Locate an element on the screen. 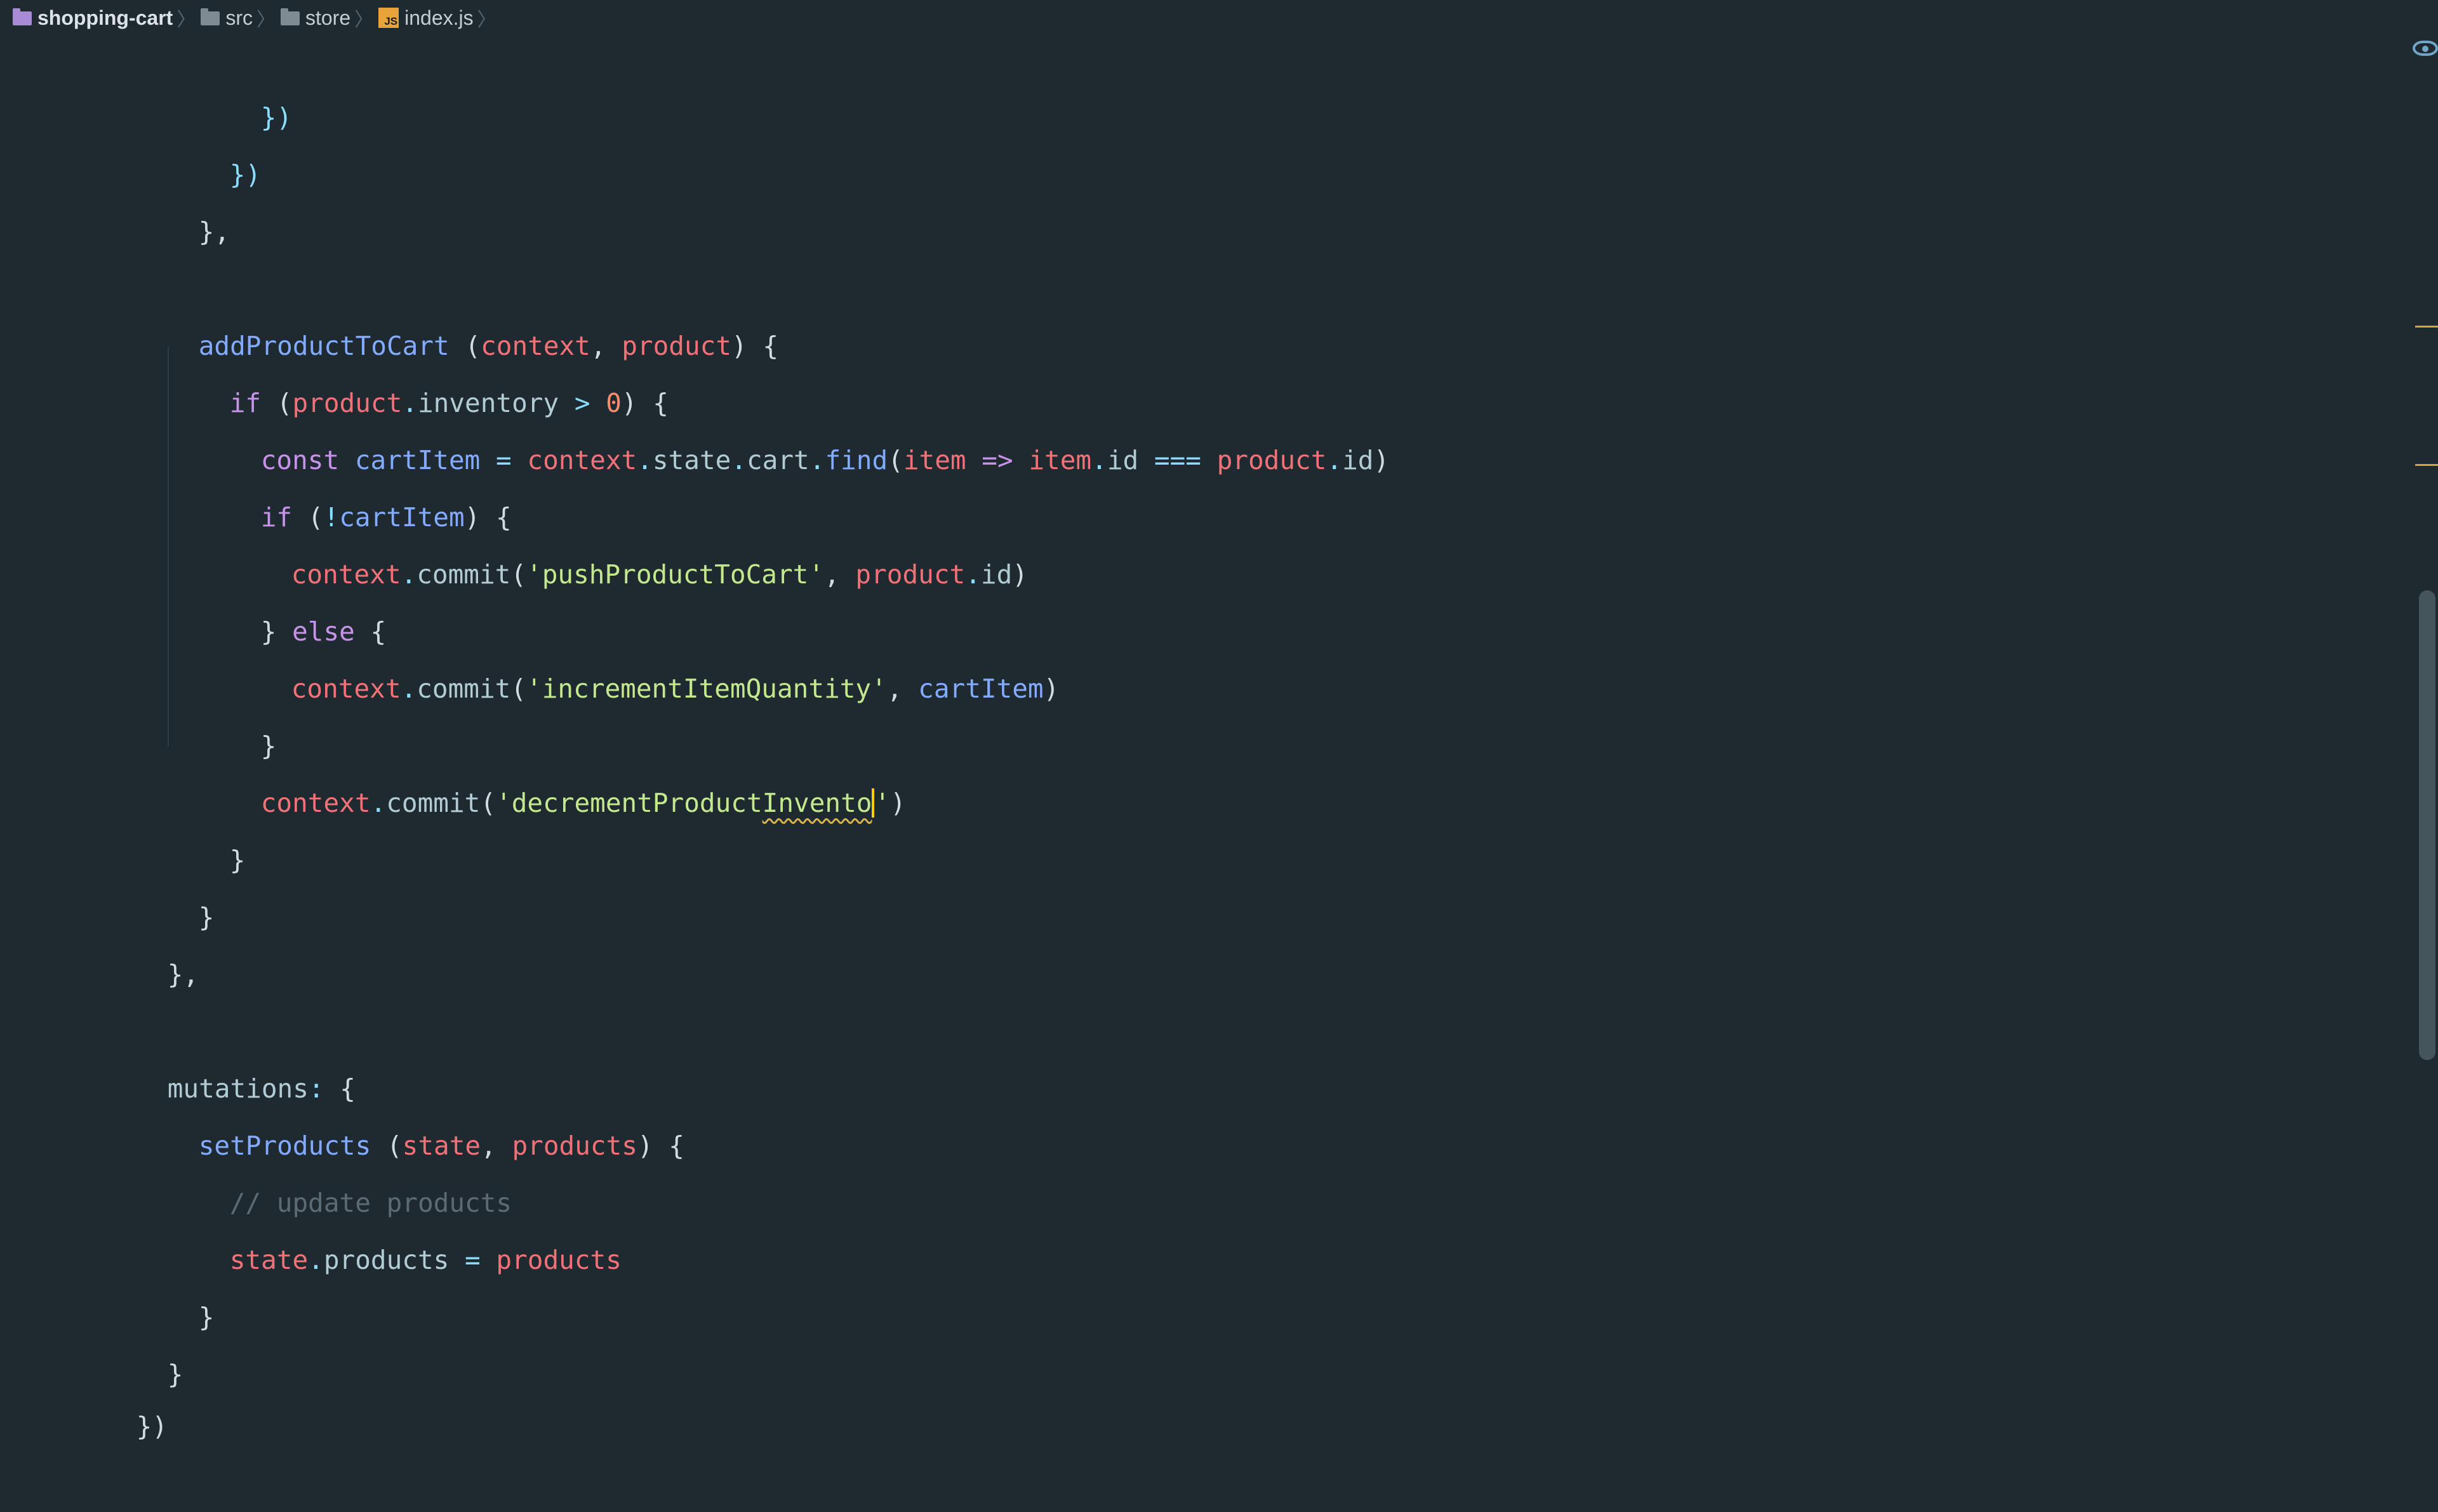 This screenshot has width=2438, height=1512. breadcrumb-label: shopping-cart is located at coordinates (105, 17).